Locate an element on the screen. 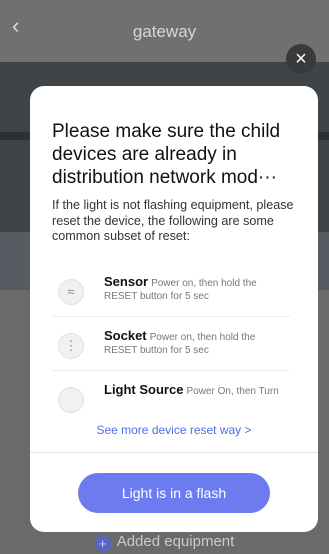 Image resolution: width=329 pixels, height=554 pixels. item-instruction: Power On, then Turn is located at coordinates (232, 391).